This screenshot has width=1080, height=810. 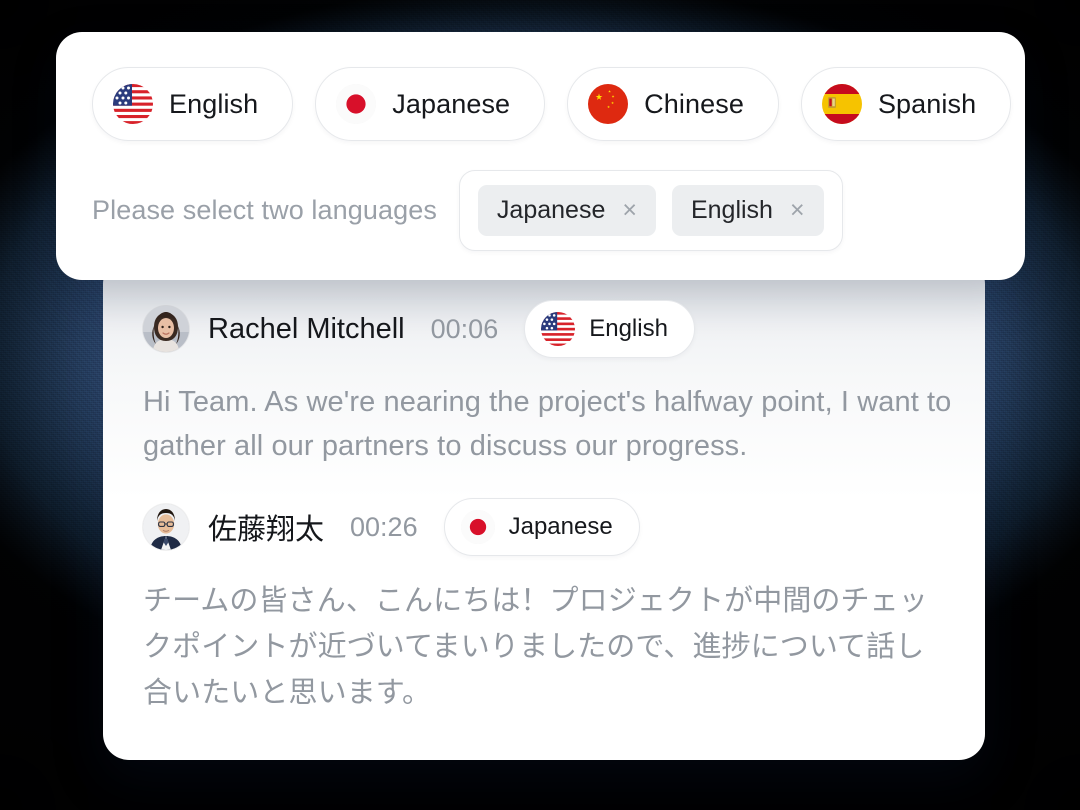 What do you see at coordinates (264, 210) in the screenshot?
I see `selection-hint-text: Please select two languages` at bounding box center [264, 210].